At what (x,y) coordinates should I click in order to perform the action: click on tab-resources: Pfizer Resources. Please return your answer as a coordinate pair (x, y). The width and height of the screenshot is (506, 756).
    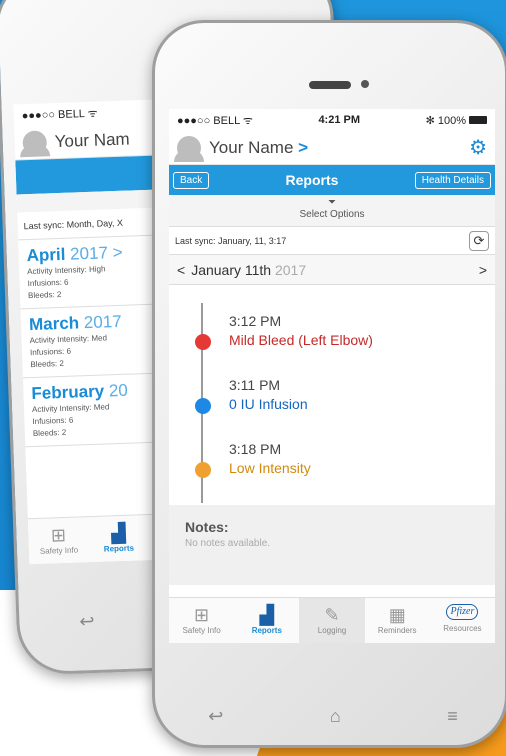
    Looking at the image, I should click on (462, 620).